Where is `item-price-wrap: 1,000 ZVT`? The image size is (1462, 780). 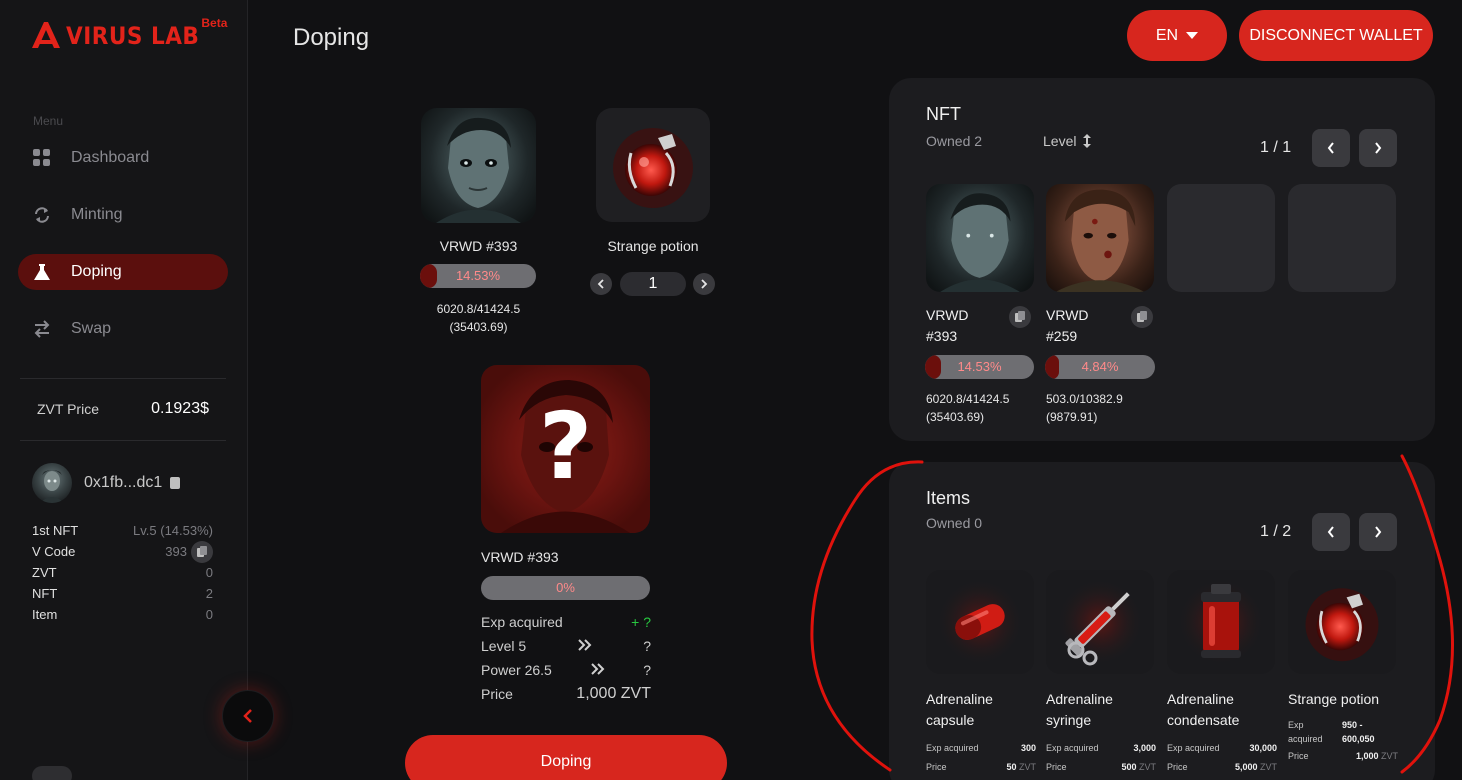
item-price-wrap: 1,000 ZVT is located at coordinates (1377, 756).